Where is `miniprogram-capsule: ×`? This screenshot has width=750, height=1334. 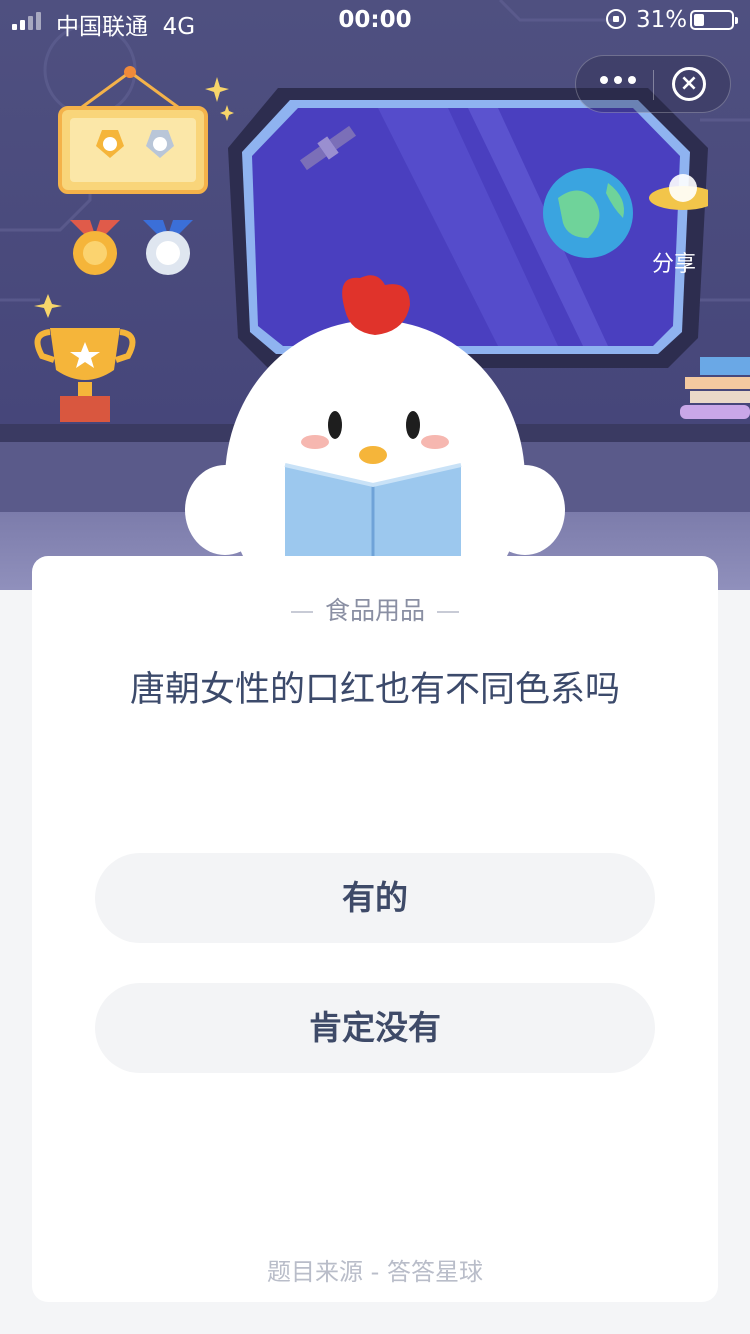
miniprogram-capsule: × is located at coordinates (653, 84).